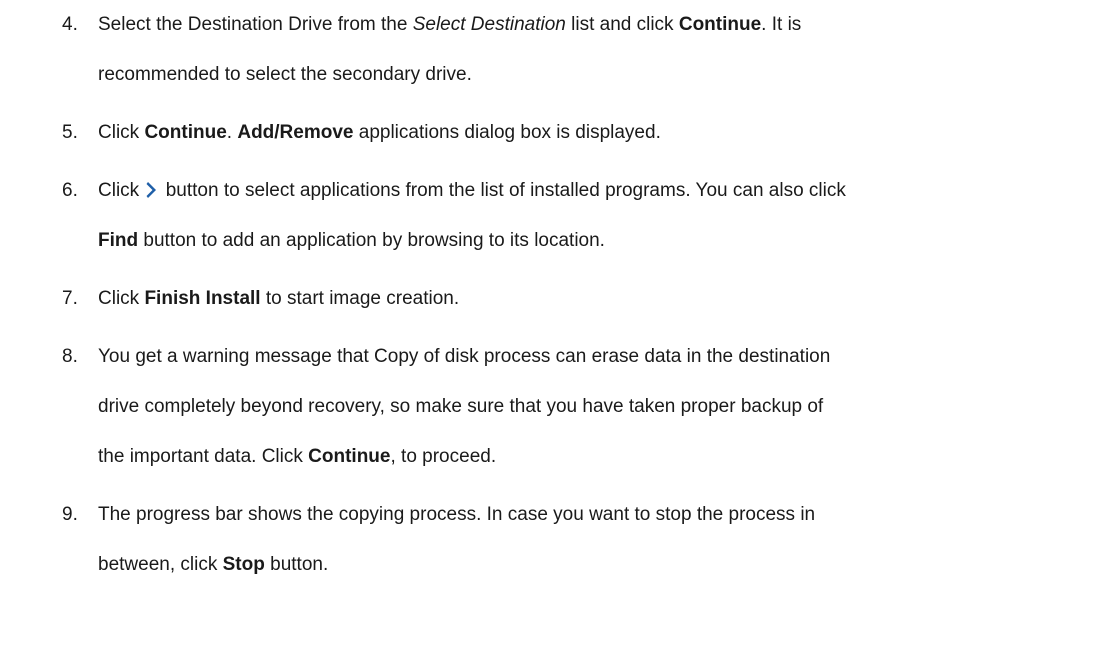 The width and height of the screenshot is (1119, 652). Describe the element at coordinates (70, 132) in the screenshot. I see `step-number: 5.` at that location.